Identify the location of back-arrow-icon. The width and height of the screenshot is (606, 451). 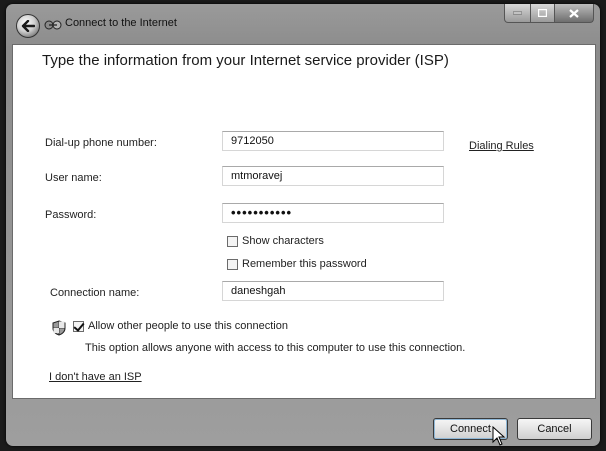
(28, 26).